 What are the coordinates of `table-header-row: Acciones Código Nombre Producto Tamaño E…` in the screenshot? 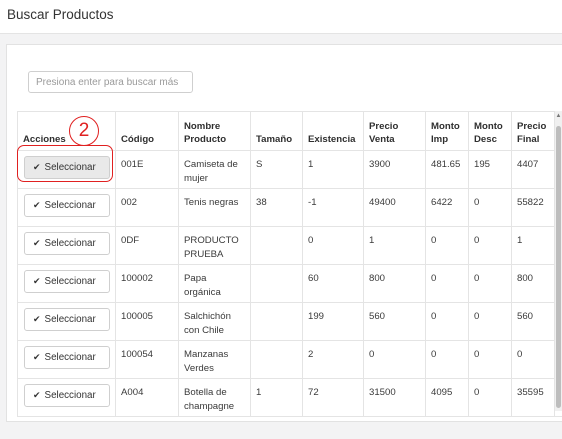 It's located at (289, 131).